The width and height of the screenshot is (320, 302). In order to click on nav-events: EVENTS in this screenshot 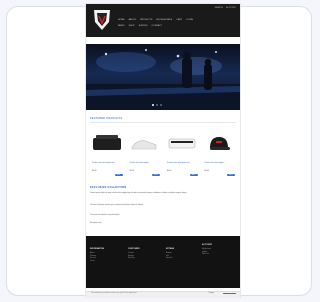, I will do `click(143, 26)`.